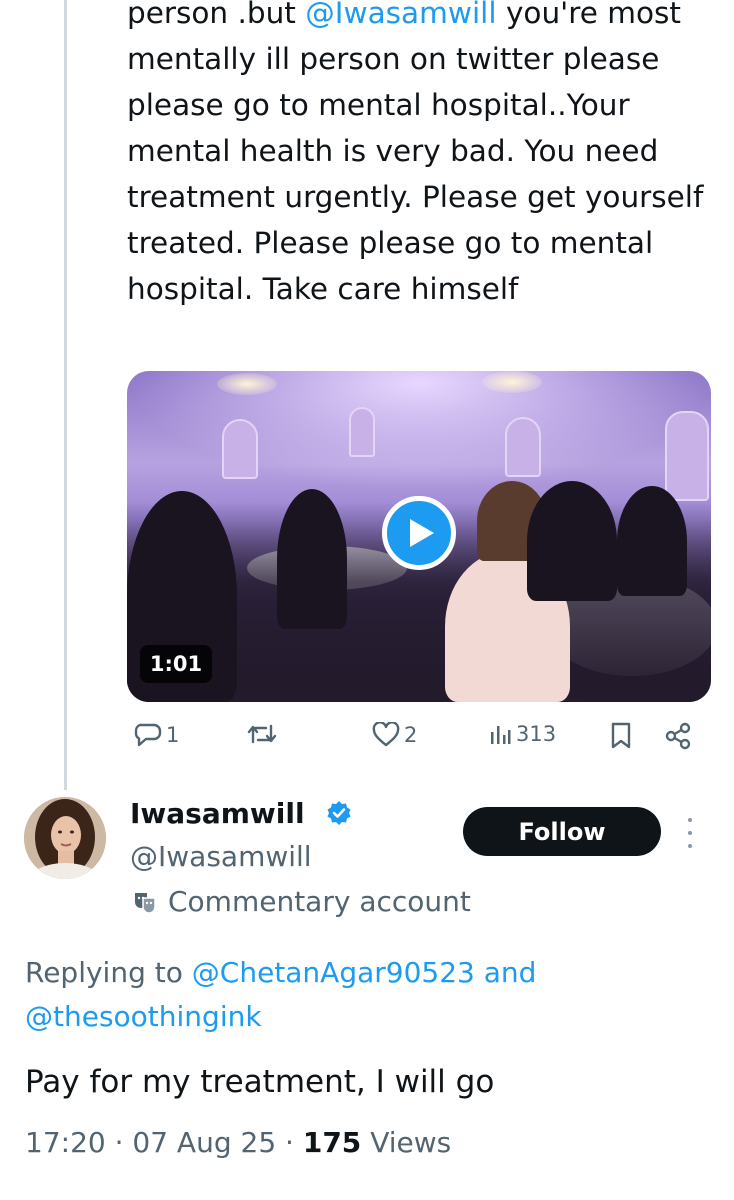 Image resolution: width=734 pixels, height=1200 pixels. Describe the element at coordinates (221, 856) in the screenshot. I see `author-handle: @Iwasamwill` at that location.